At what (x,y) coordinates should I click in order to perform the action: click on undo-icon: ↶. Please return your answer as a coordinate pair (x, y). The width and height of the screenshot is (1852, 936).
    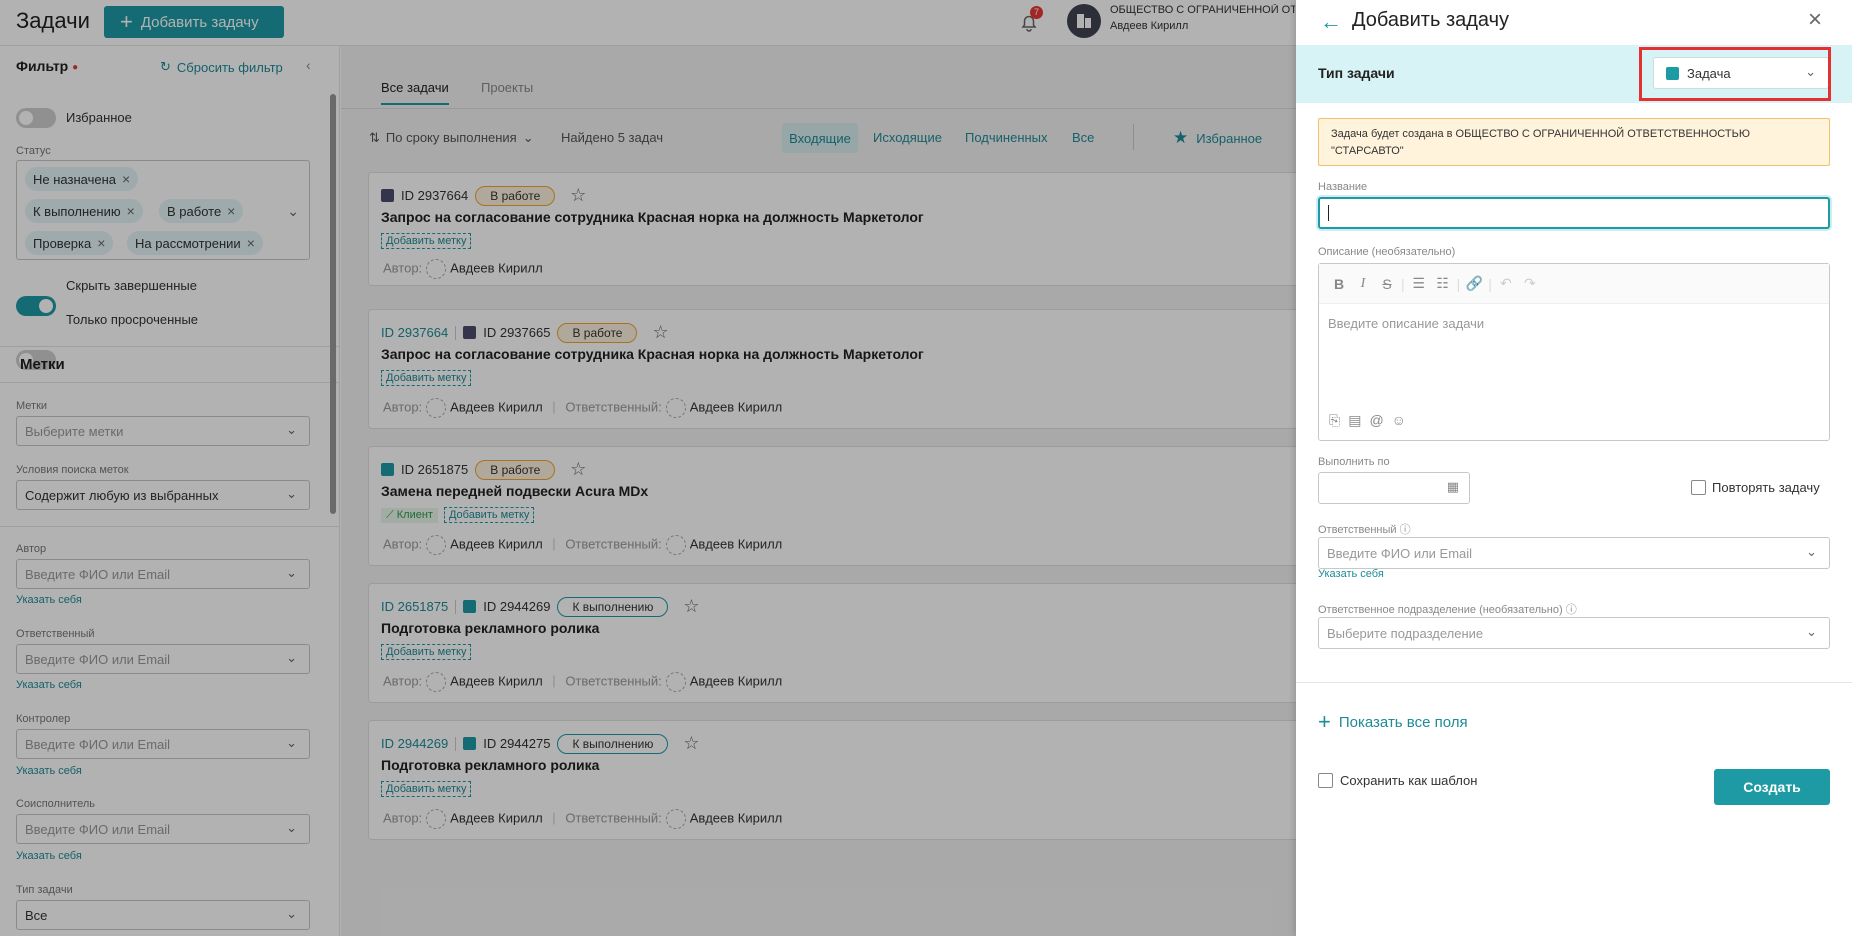
    Looking at the image, I should click on (1506, 283).